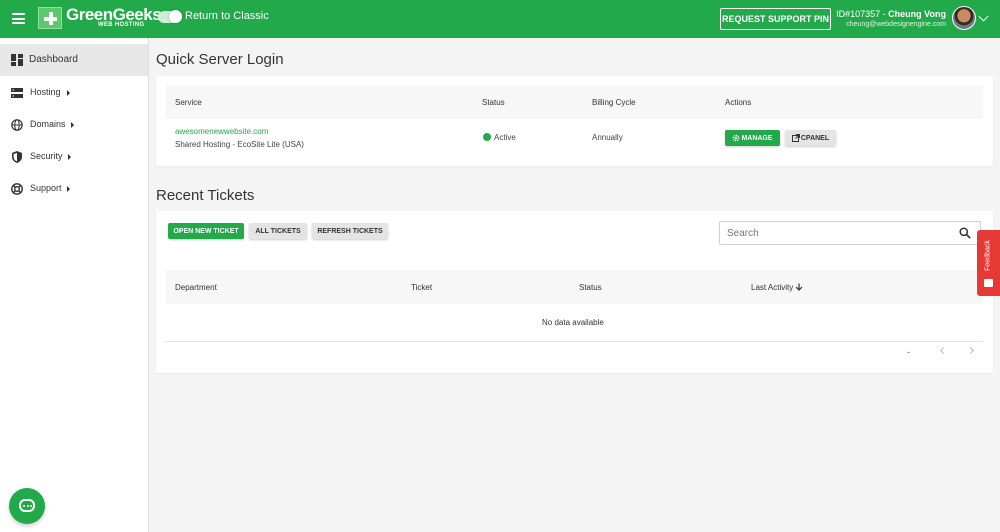  Describe the element at coordinates (46, 156) in the screenshot. I see `sidebar-item-label: Security` at that location.